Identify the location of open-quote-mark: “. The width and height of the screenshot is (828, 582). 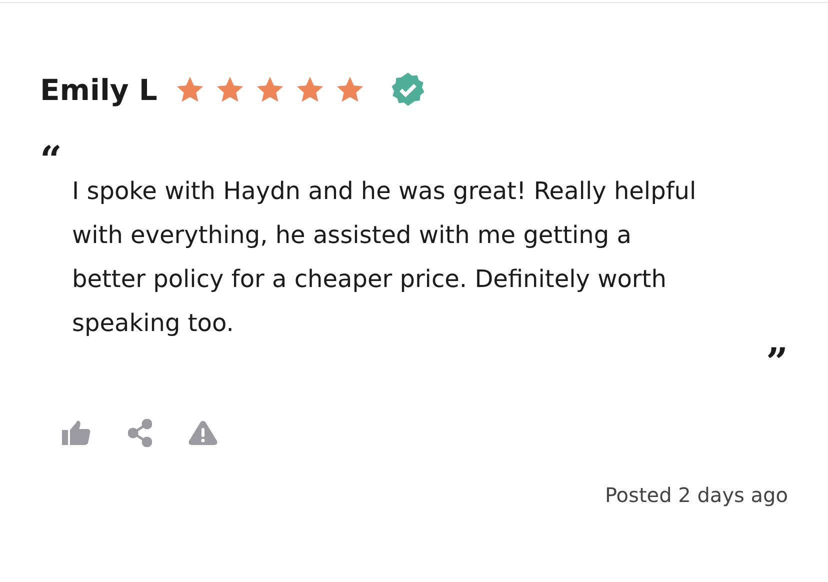
(51, 157).